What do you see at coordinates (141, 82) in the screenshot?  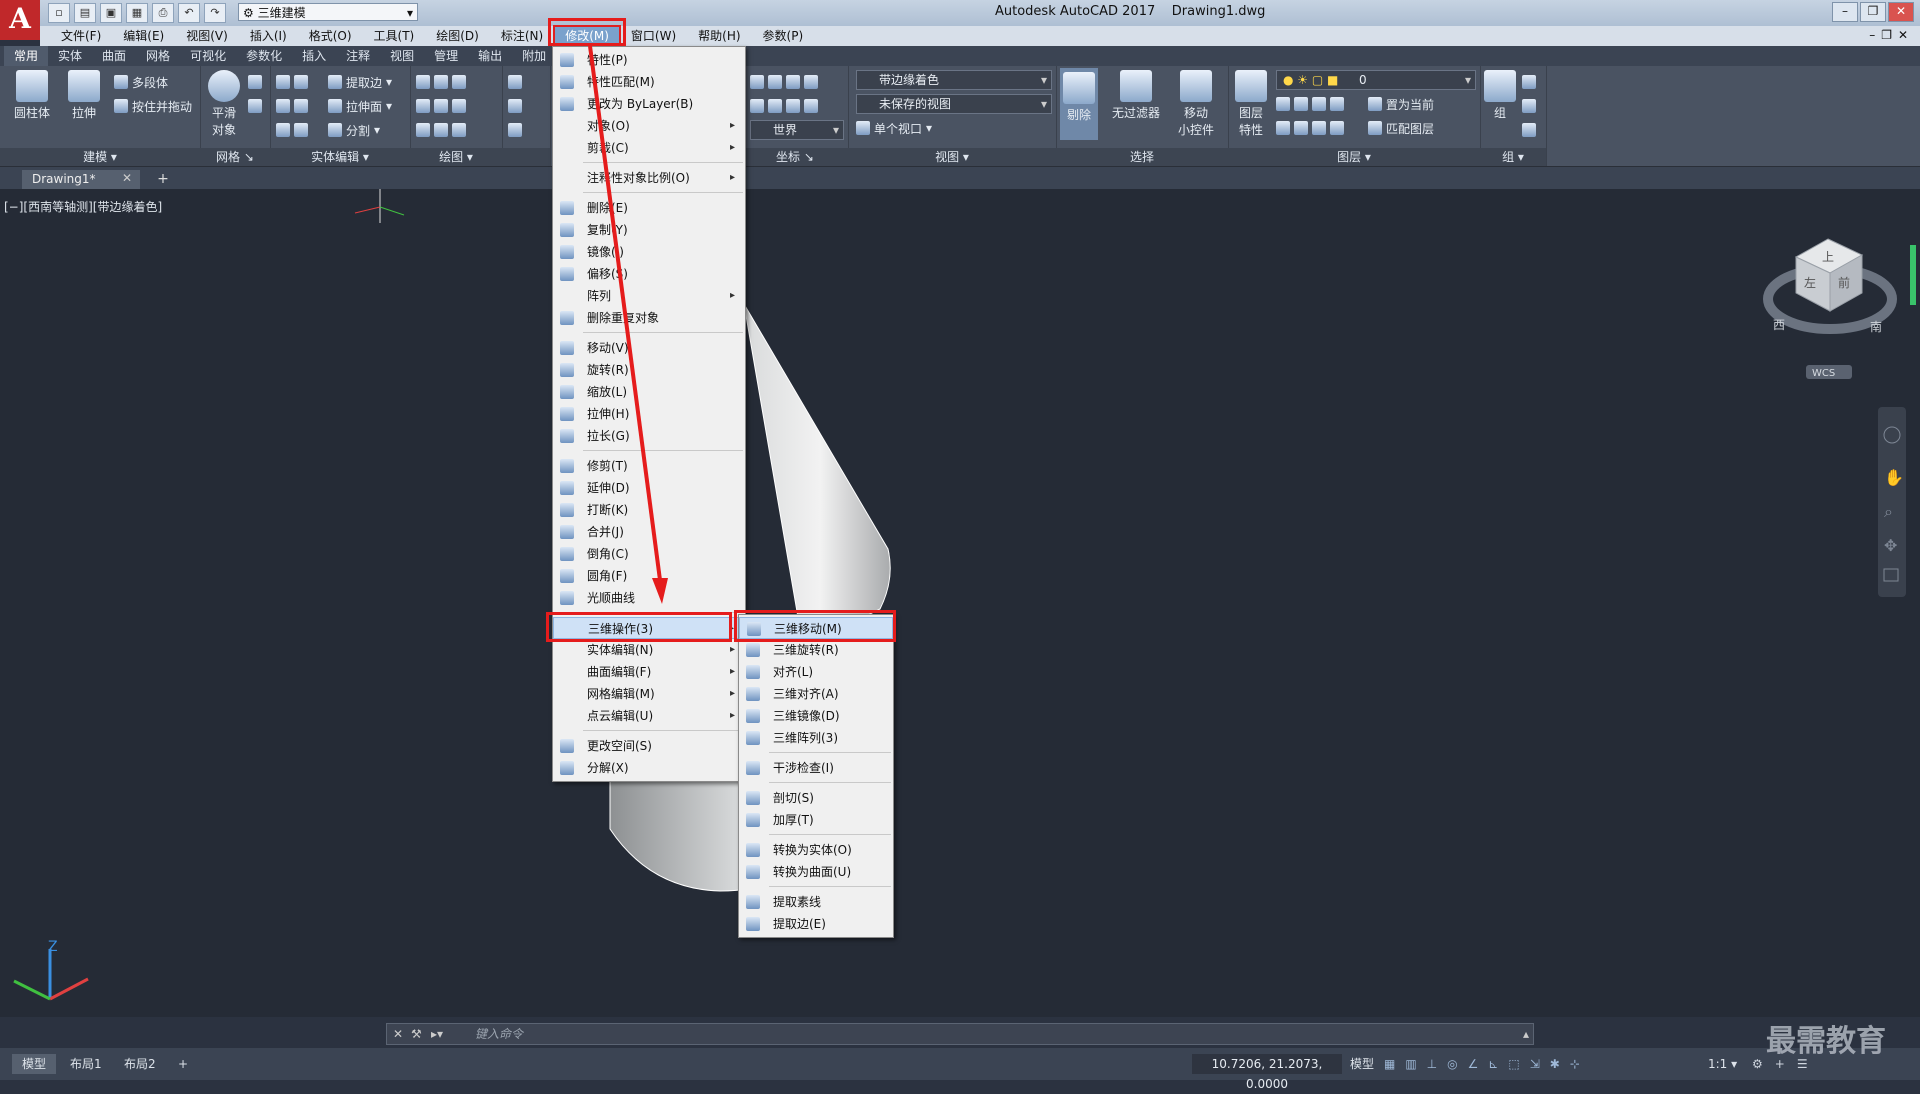 I see `polysolid-button: 多段体` at bounding box center [141, 82].